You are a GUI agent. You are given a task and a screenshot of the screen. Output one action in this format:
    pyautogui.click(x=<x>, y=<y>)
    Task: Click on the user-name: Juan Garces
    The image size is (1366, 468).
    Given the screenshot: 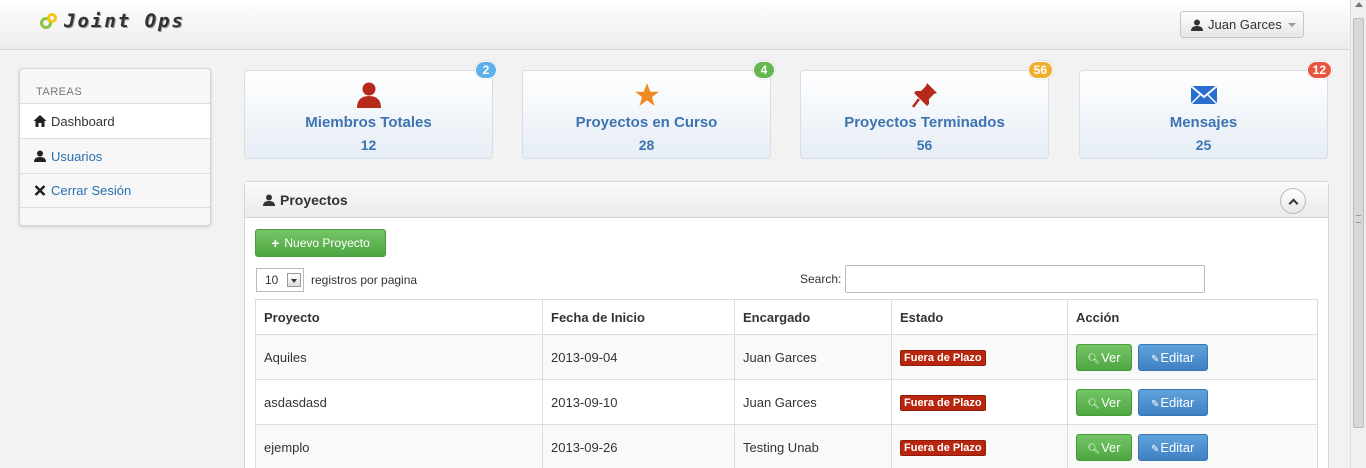 What is the action you would take?
    pyautogui.click(x=1245, y=24)
    